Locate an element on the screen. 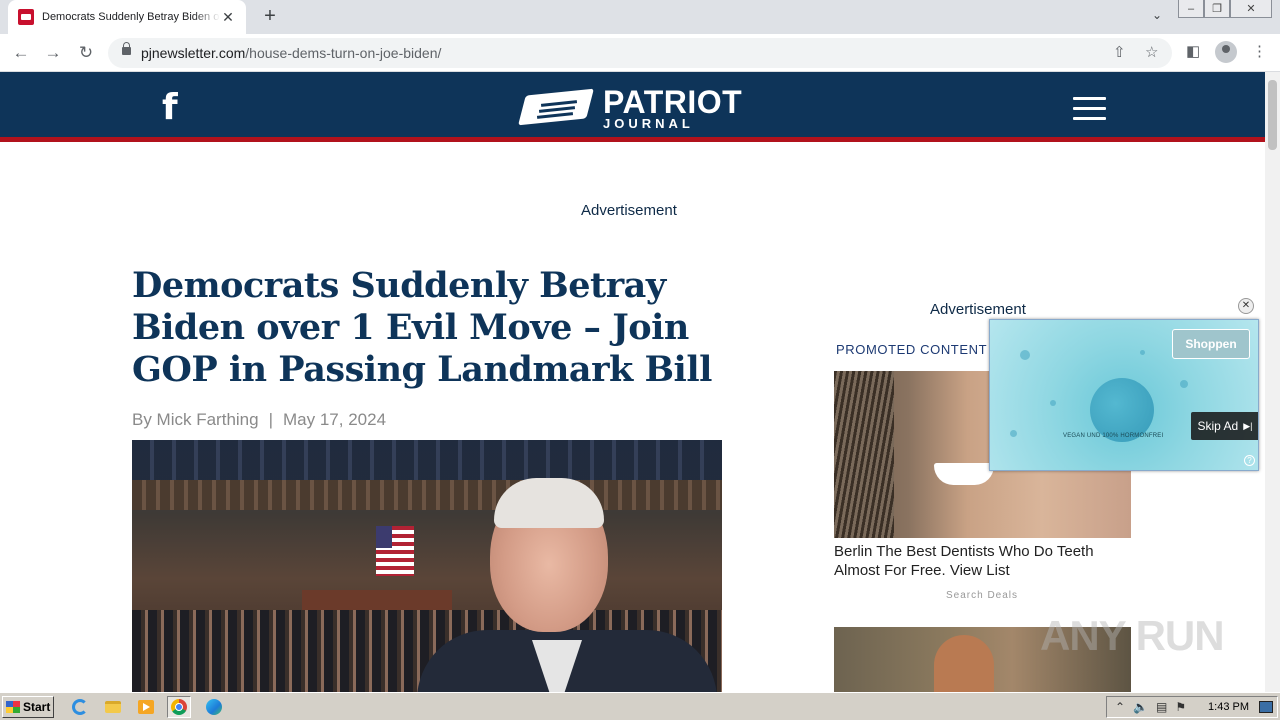 The width and height of the screenshot is (1280, 720). chrome-menu-icon: ⋮ is located at coordinates (1259, 51).